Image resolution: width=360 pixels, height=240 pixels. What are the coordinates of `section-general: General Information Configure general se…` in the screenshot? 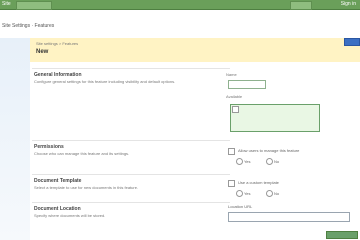 It's located at (131, 97).